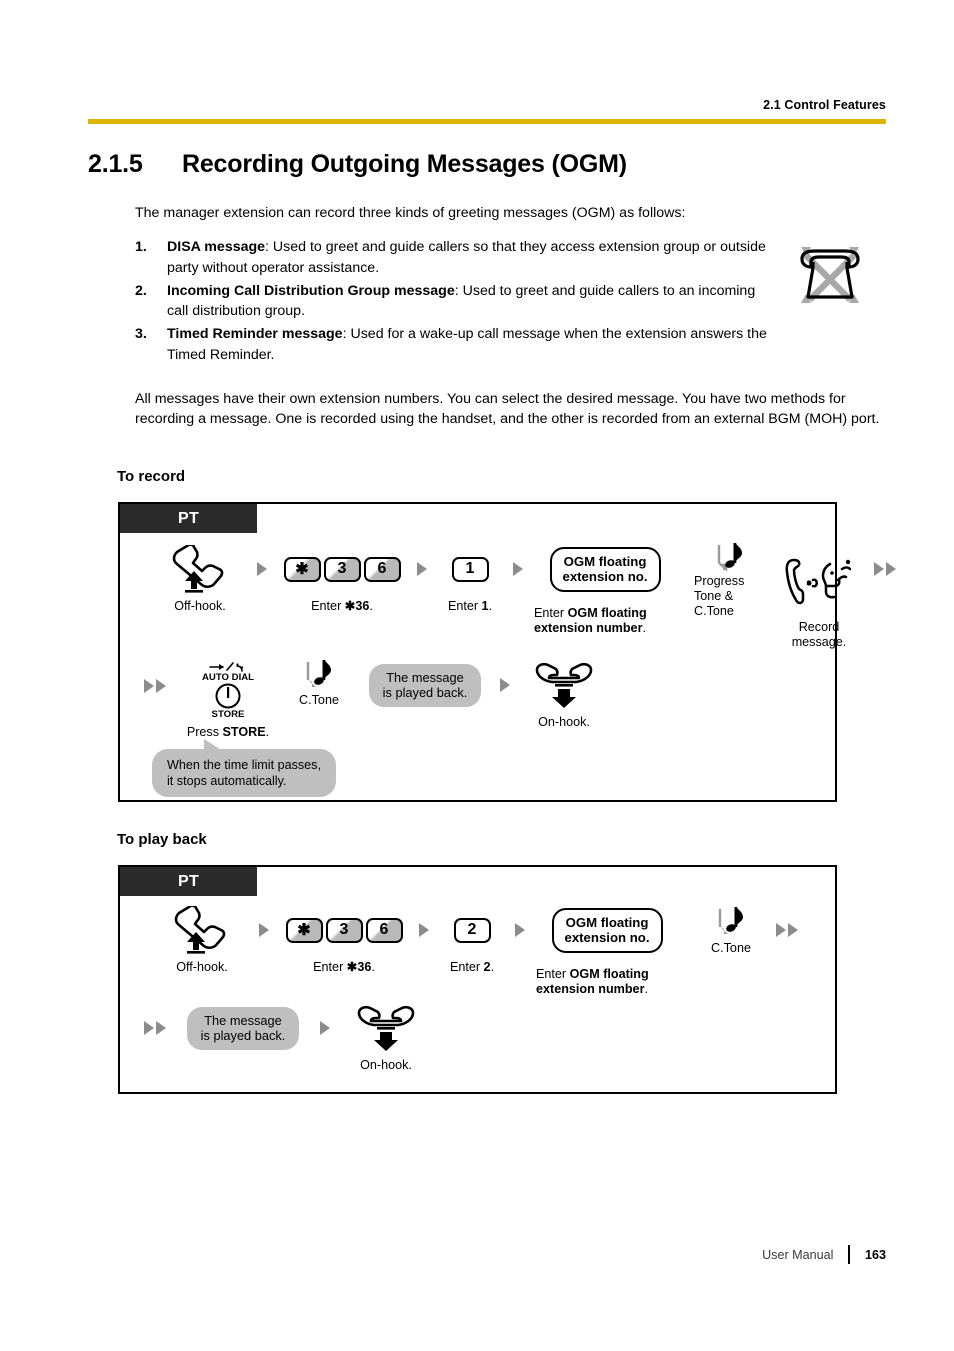 This screenshot has height=1351, width=954. What do you see at coordinates (141, 290) in the screenshot?
I see `list-item-number: 2.` at bounding box center [141, 290].